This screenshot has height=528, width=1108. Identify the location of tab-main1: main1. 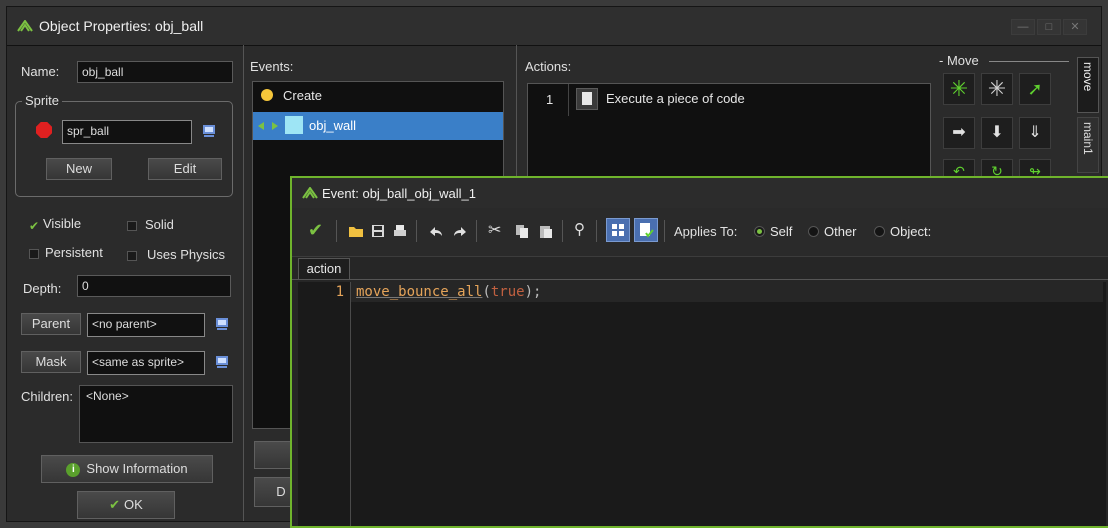
(1088, 145).